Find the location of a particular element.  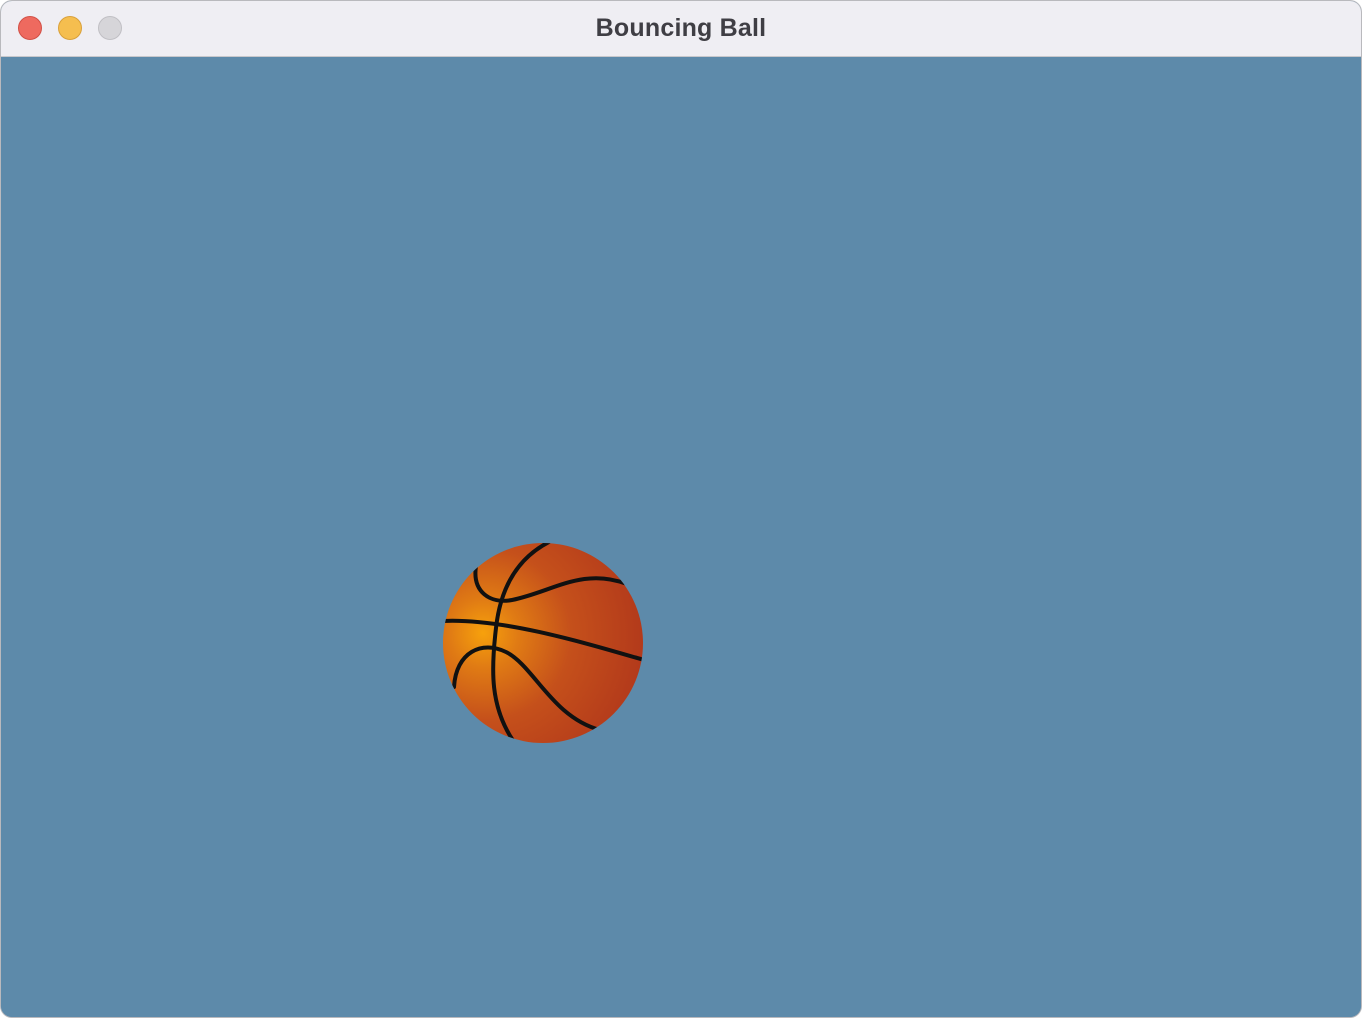

window-title: Bouncing Ball is located at coordinates (681, 28).